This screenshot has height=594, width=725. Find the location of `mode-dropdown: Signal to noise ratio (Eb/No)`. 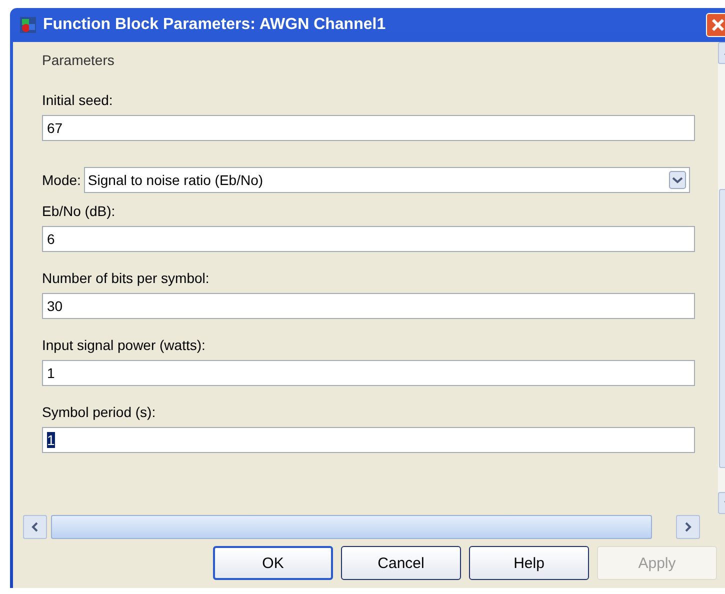

mode-dropdown: Signal to noise ratio (Eb/No) is located at coordinates (387, 180).